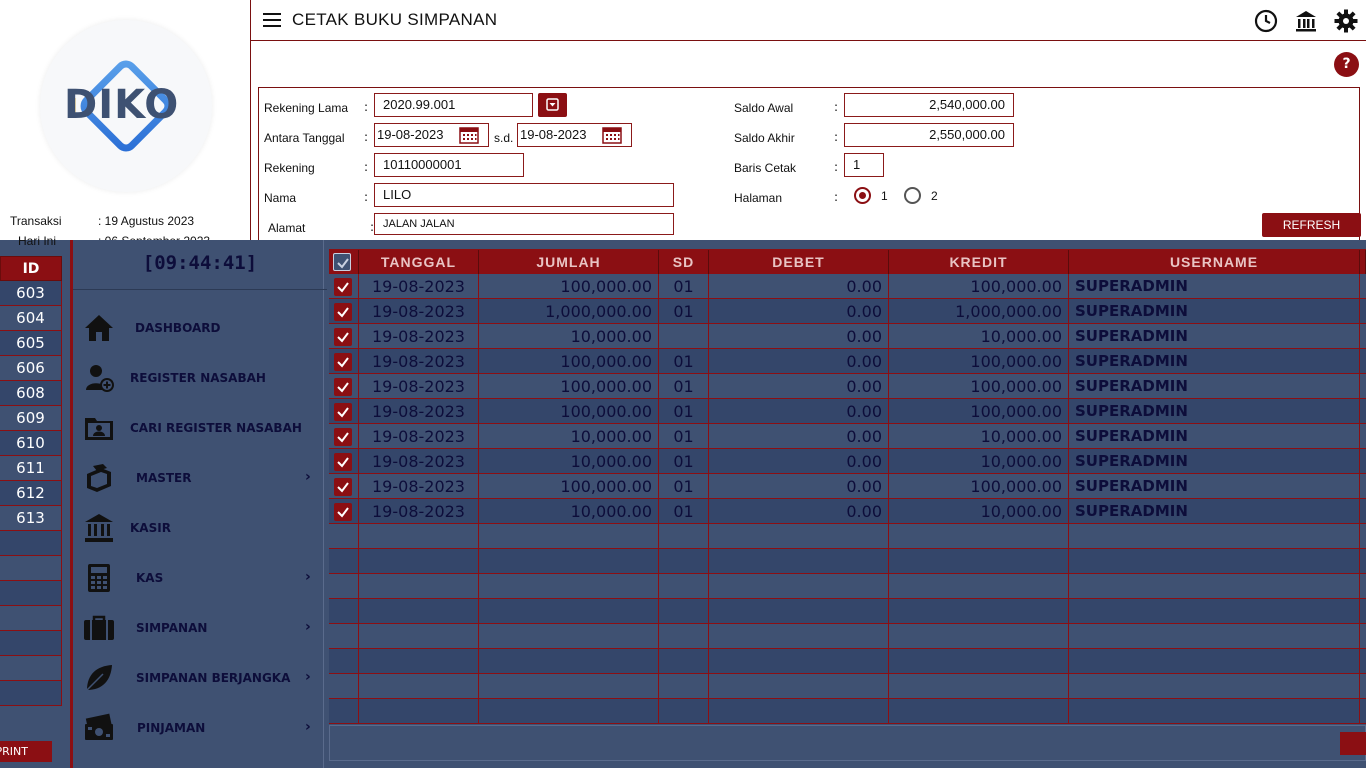 This screenshot has height=768, width=1366. Describe the element at coordinates (26, 751) in the screenshot. I see `print-button: PRINT` at that location.